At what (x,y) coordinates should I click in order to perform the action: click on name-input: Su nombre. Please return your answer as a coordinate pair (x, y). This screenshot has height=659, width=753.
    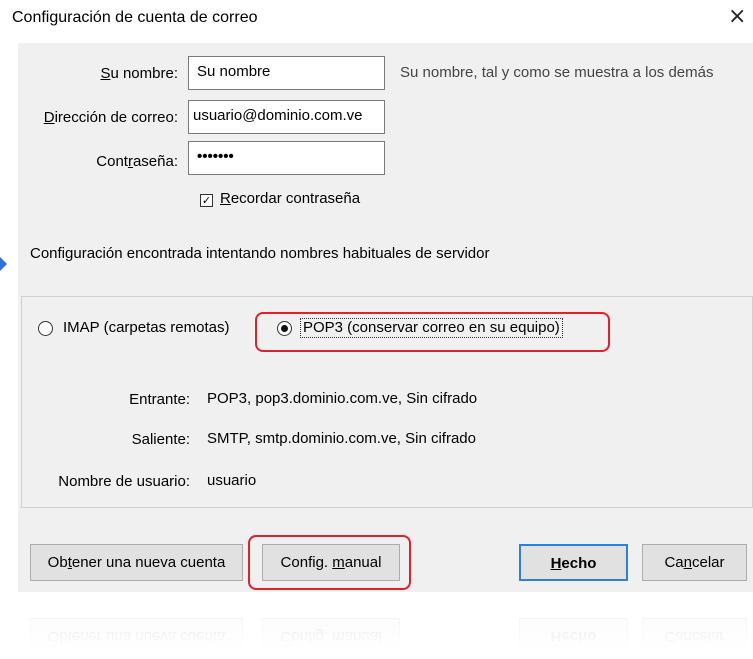
    Looking at the image, I should click on (286, 73).